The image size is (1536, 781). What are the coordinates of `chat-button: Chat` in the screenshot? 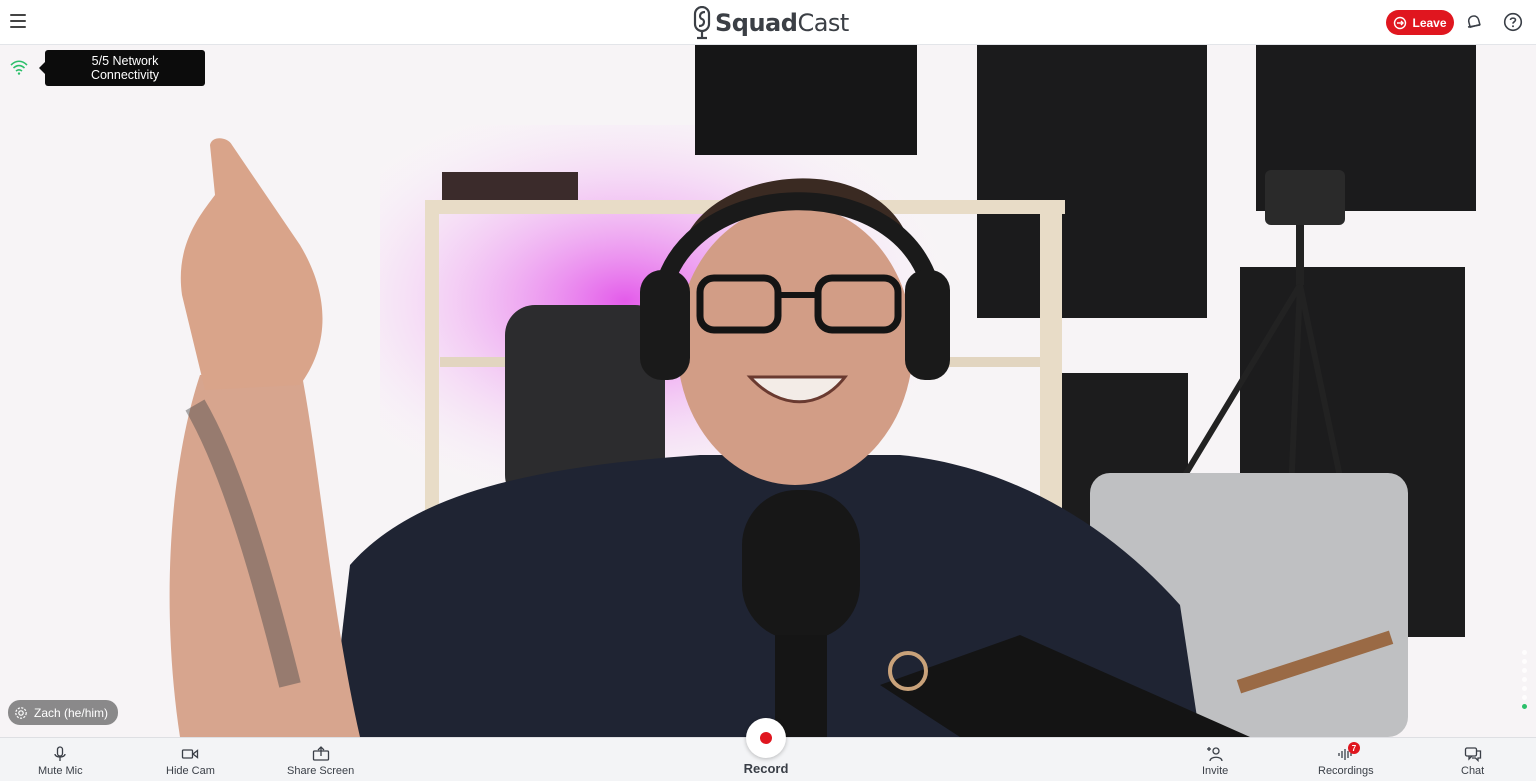 It's located at (1472, 761).